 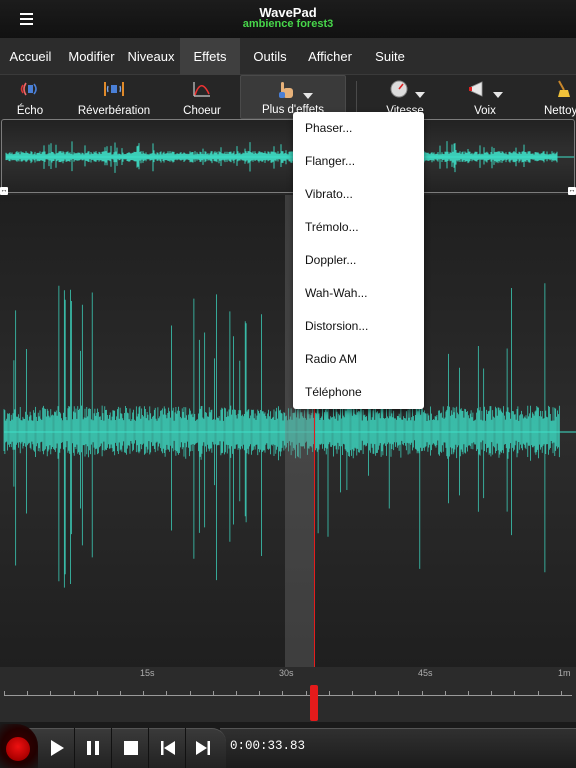 I want to click on selection-end-handle: ↔, so click(x=572, y=191).